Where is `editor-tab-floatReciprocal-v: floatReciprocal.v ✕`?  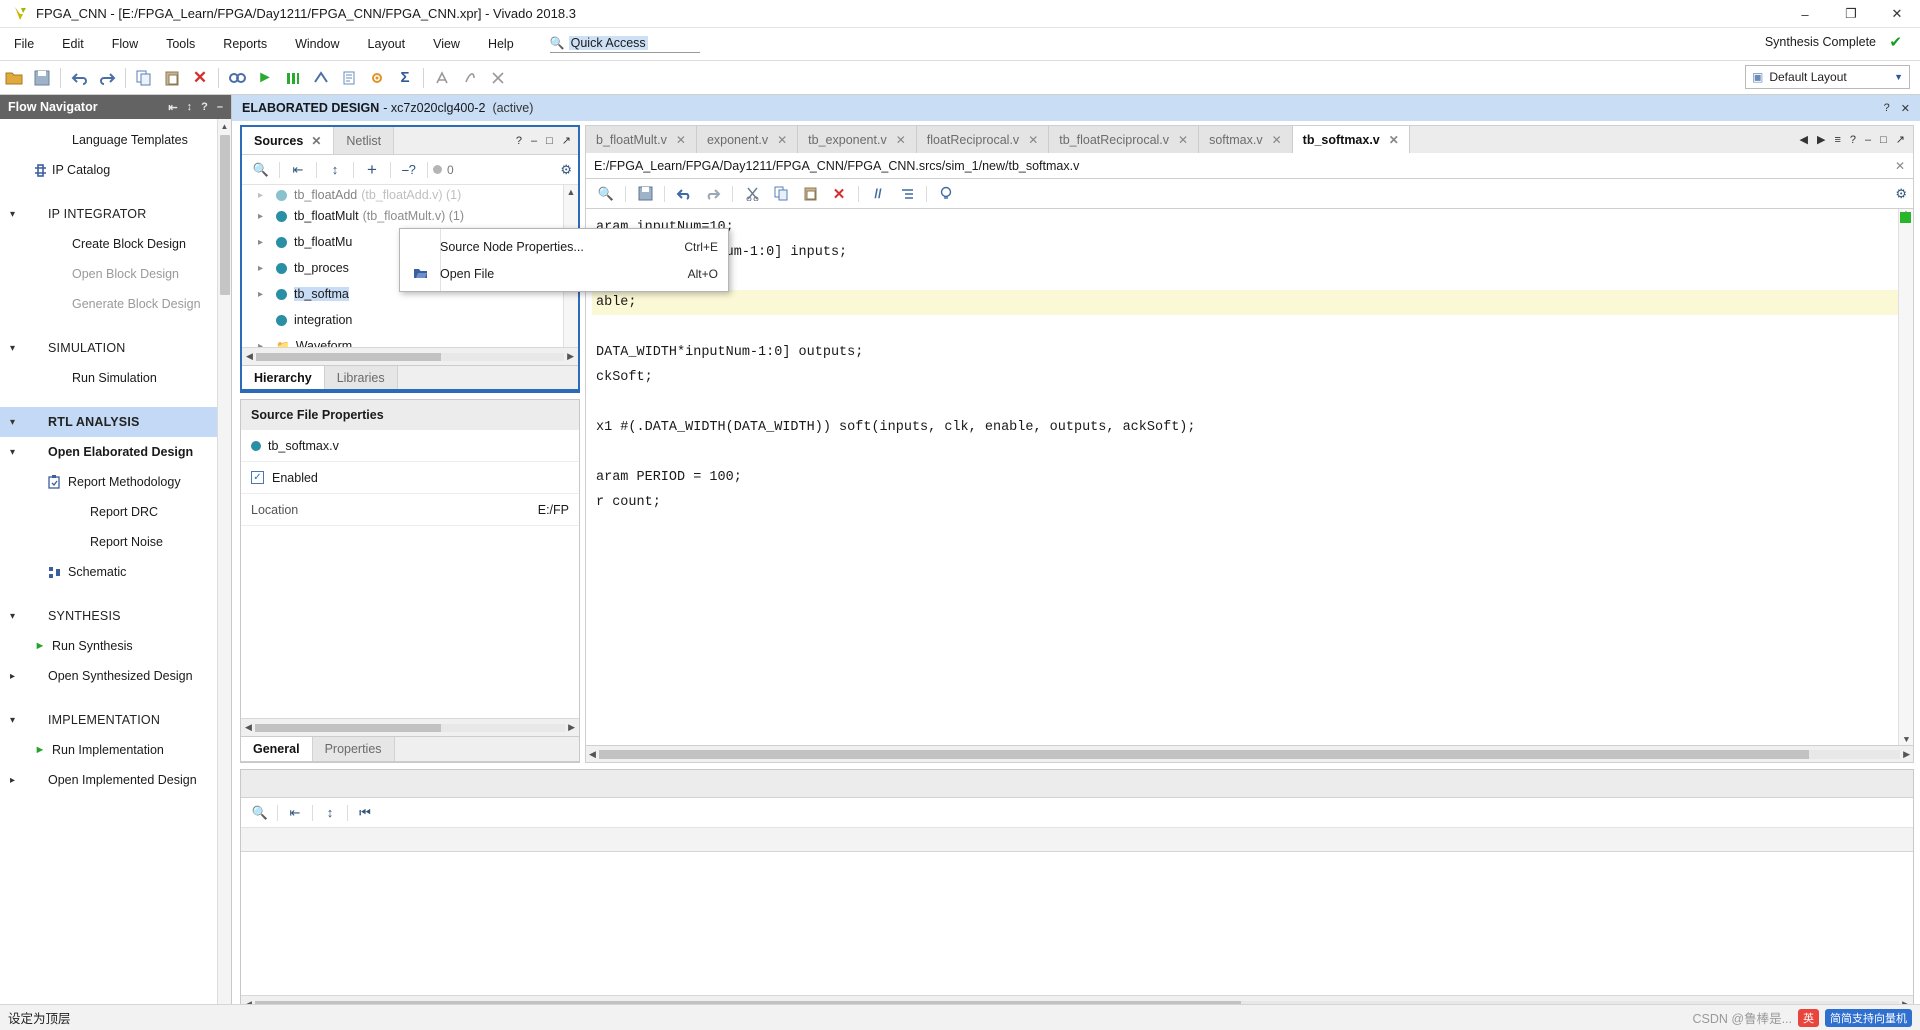
editor-tab-floatReciprocal-v: floatReciprocal.v ✕ is located at coordinates (983, 139).